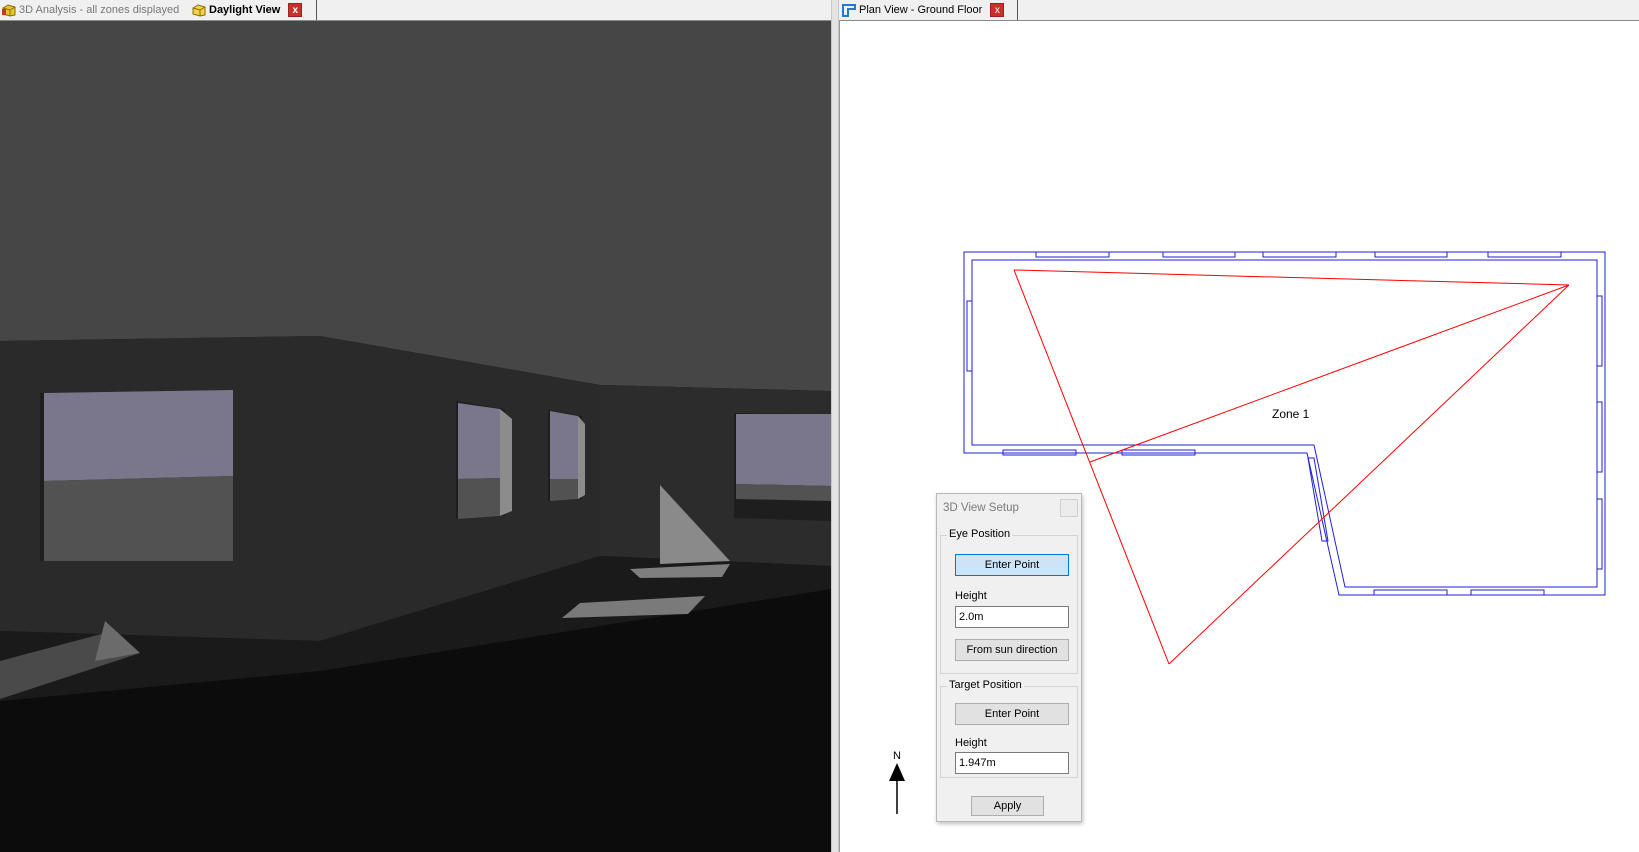 The image size is (1639, 852). Describe the element at coordinates (921, 10) in the screenshot. I see `tab-plan-view-label: Plan View - Ground Floor` at that location.